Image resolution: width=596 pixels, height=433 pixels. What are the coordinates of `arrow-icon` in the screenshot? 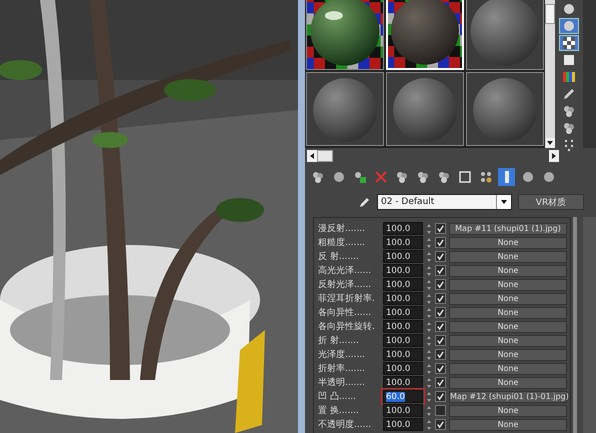 It's located at (312, 156).